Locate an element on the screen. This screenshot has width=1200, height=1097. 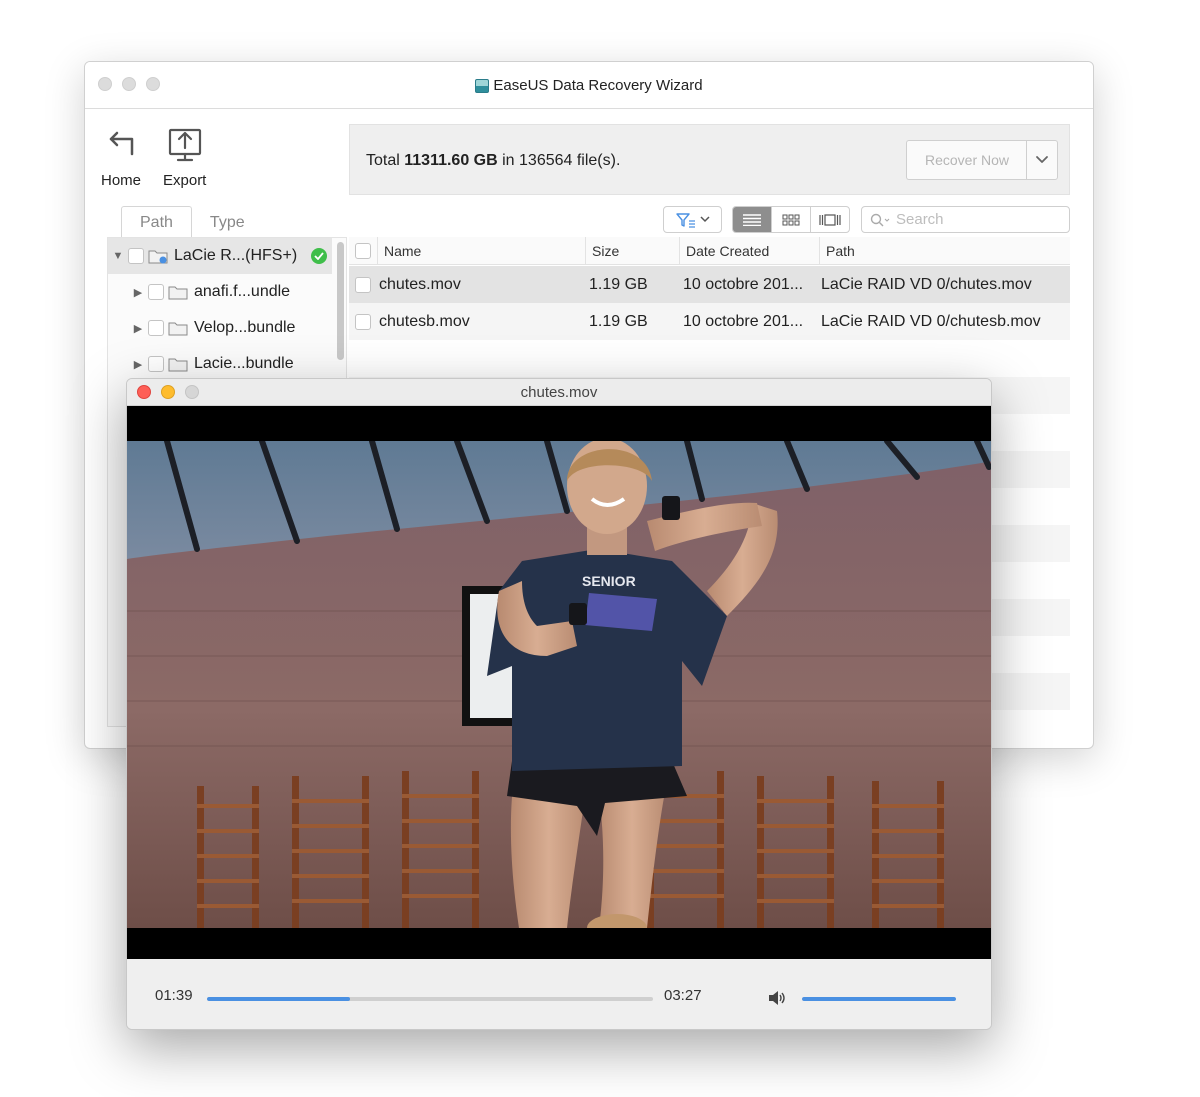
search-input is located at coordinates (981, 219).